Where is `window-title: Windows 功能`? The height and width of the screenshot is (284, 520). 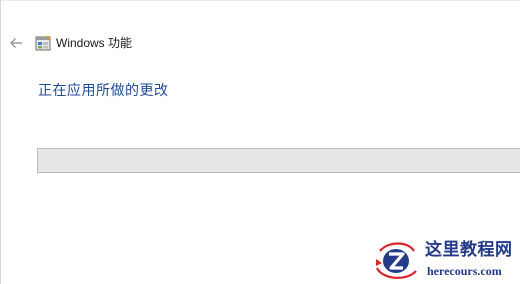 window-title: Windows 功能 is located at coordinates (94, 43).